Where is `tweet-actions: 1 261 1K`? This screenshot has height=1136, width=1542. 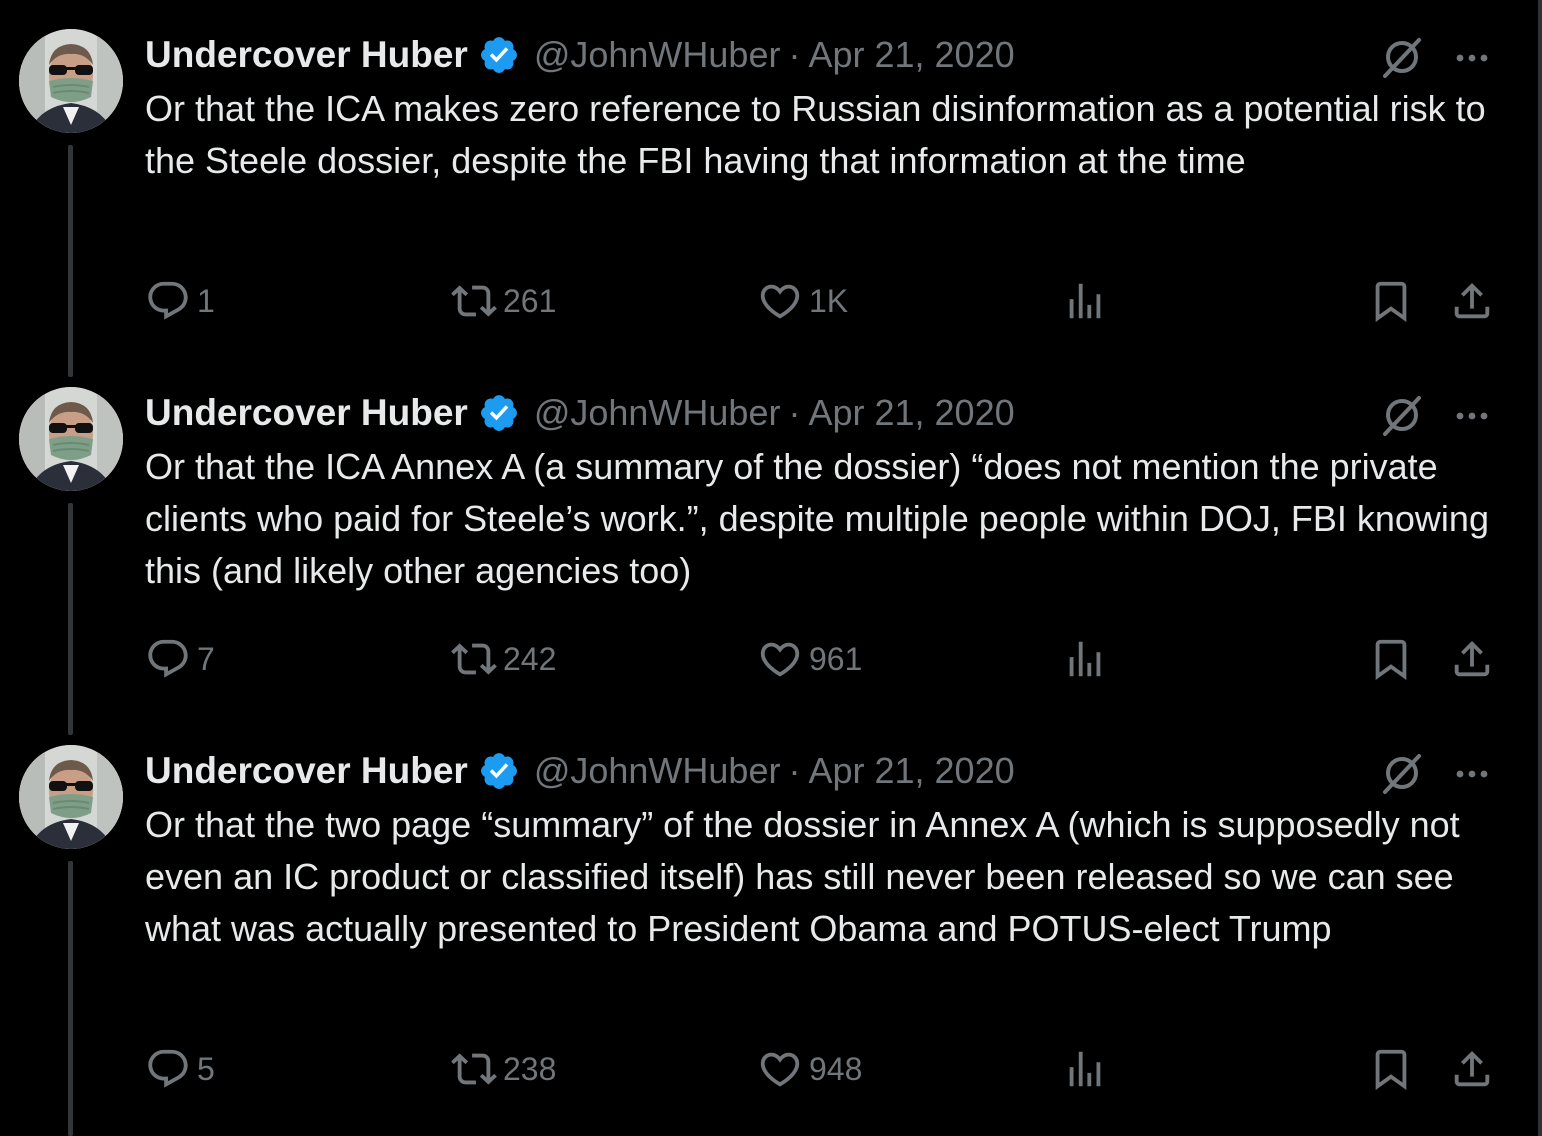 tweet-actions: 1 261 1K is located at coordinates (768, 303).